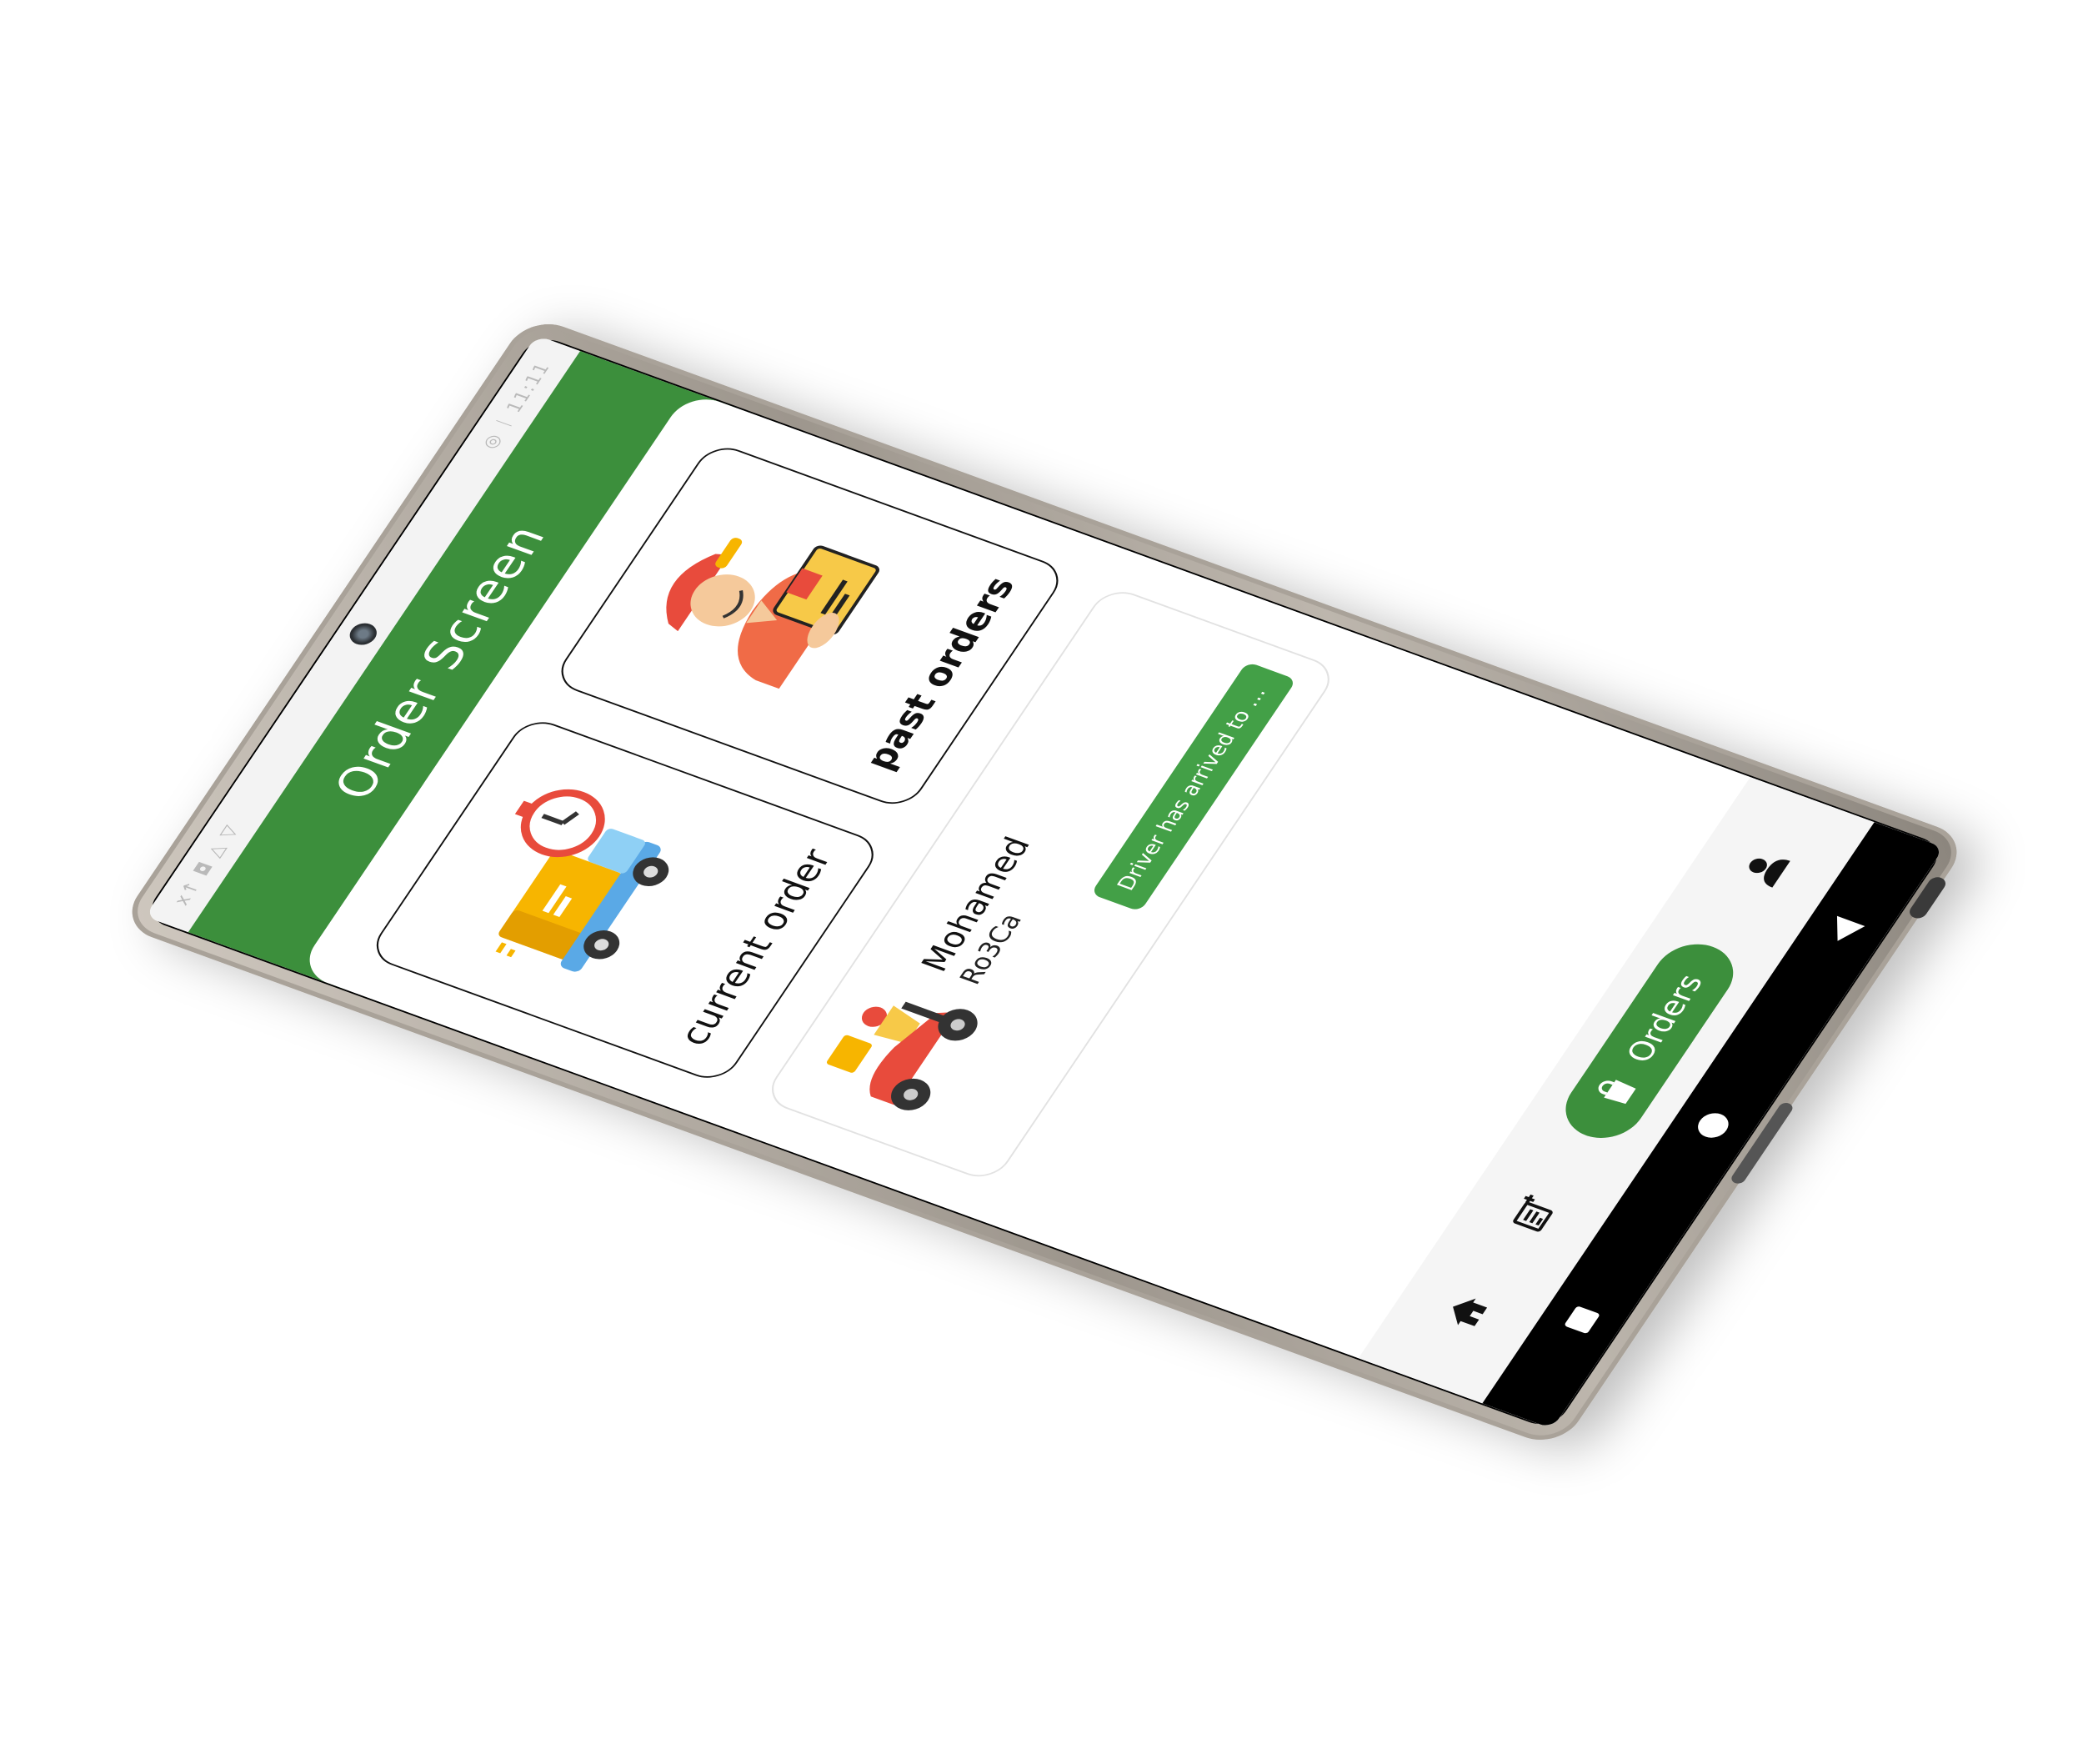 This screenshot has height=1764, width=2088. I want to click on nav-orders-label: Orders, so click(1664, 1019).